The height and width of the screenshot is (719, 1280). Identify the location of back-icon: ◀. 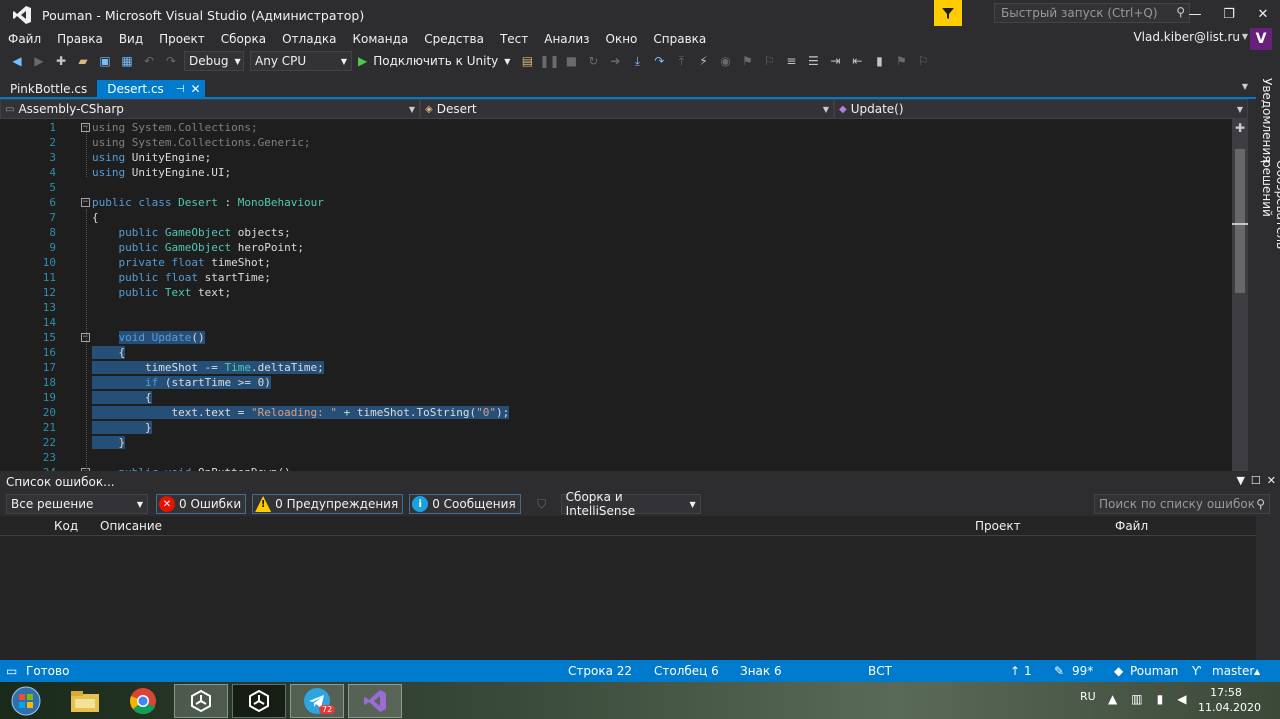
(17, 61).